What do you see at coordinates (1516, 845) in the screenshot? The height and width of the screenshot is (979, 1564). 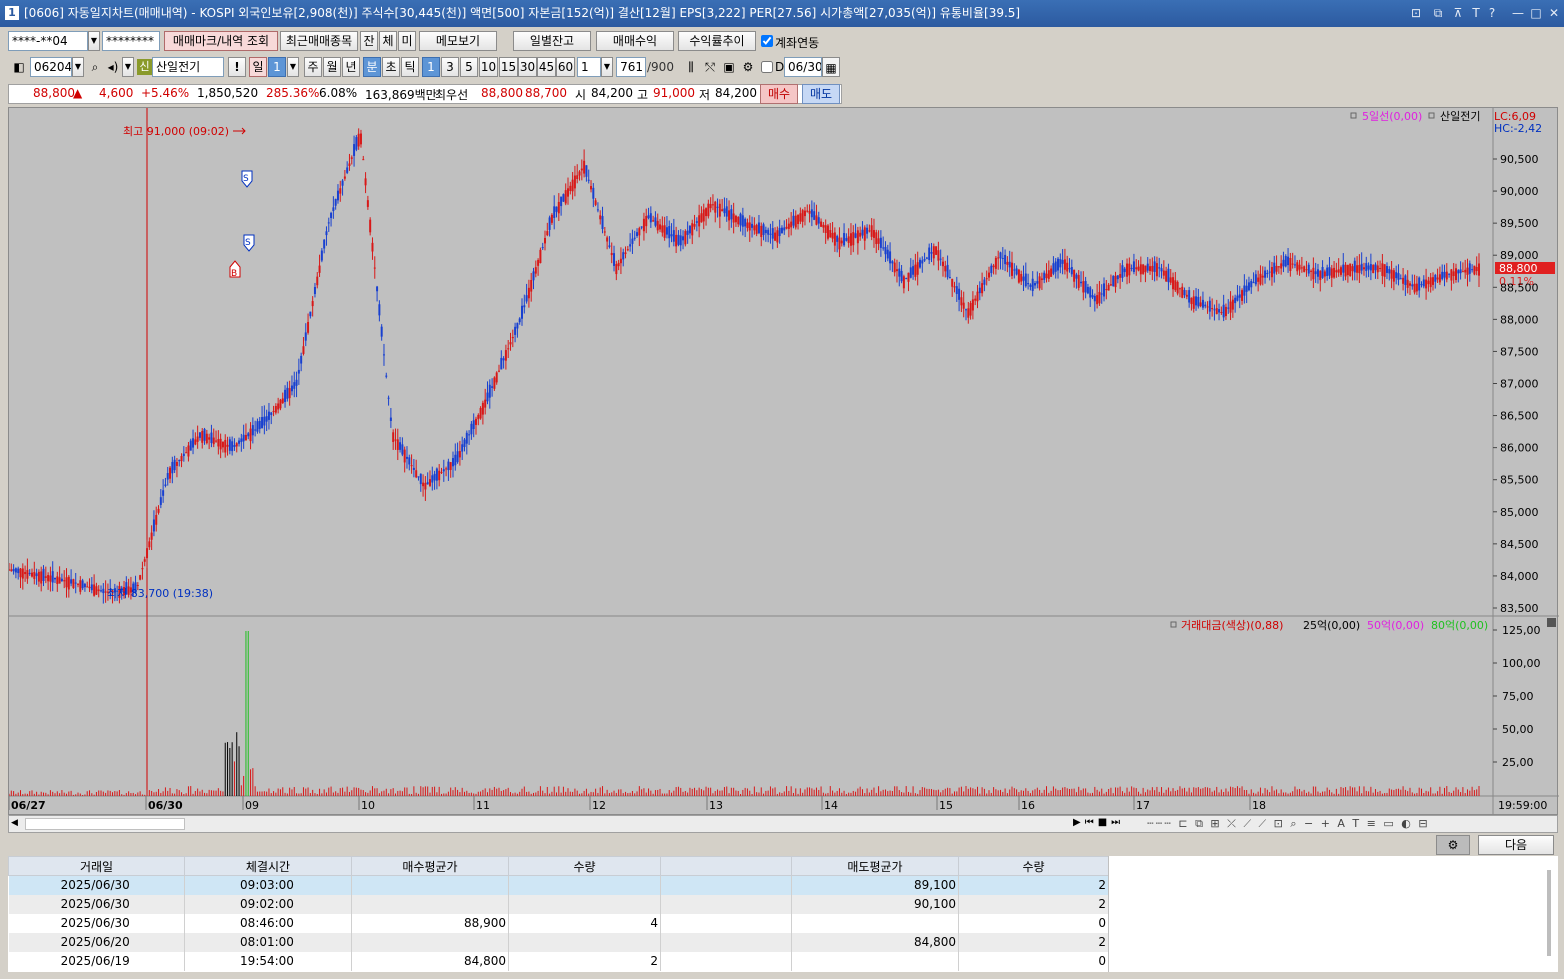 I see `next-button: 다음` at bounding box center [1516, 845].